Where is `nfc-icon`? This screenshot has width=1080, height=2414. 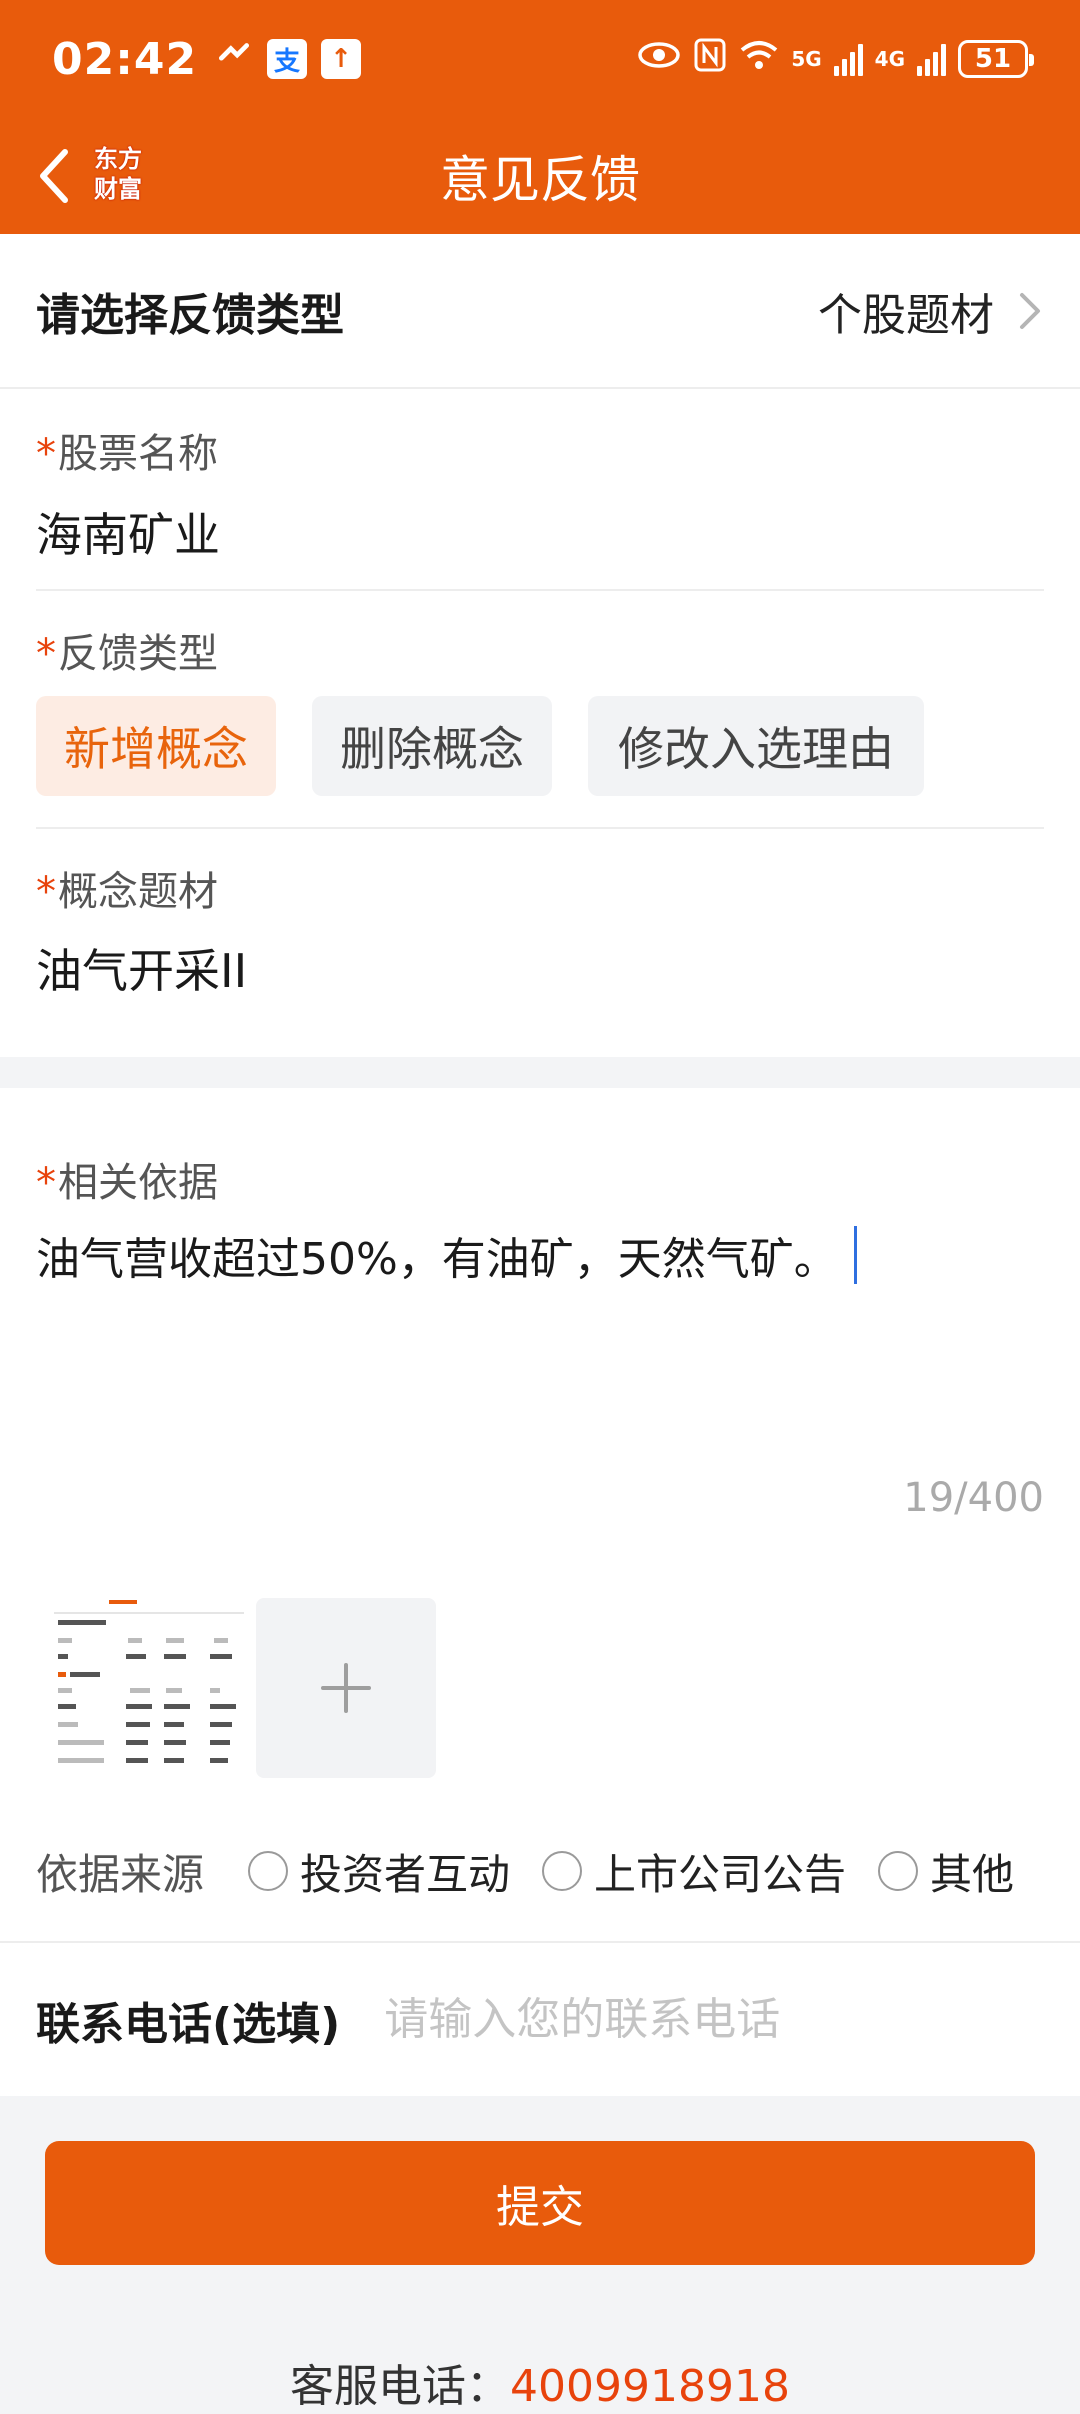 nfc-icon is located at coordinates (710, 59).